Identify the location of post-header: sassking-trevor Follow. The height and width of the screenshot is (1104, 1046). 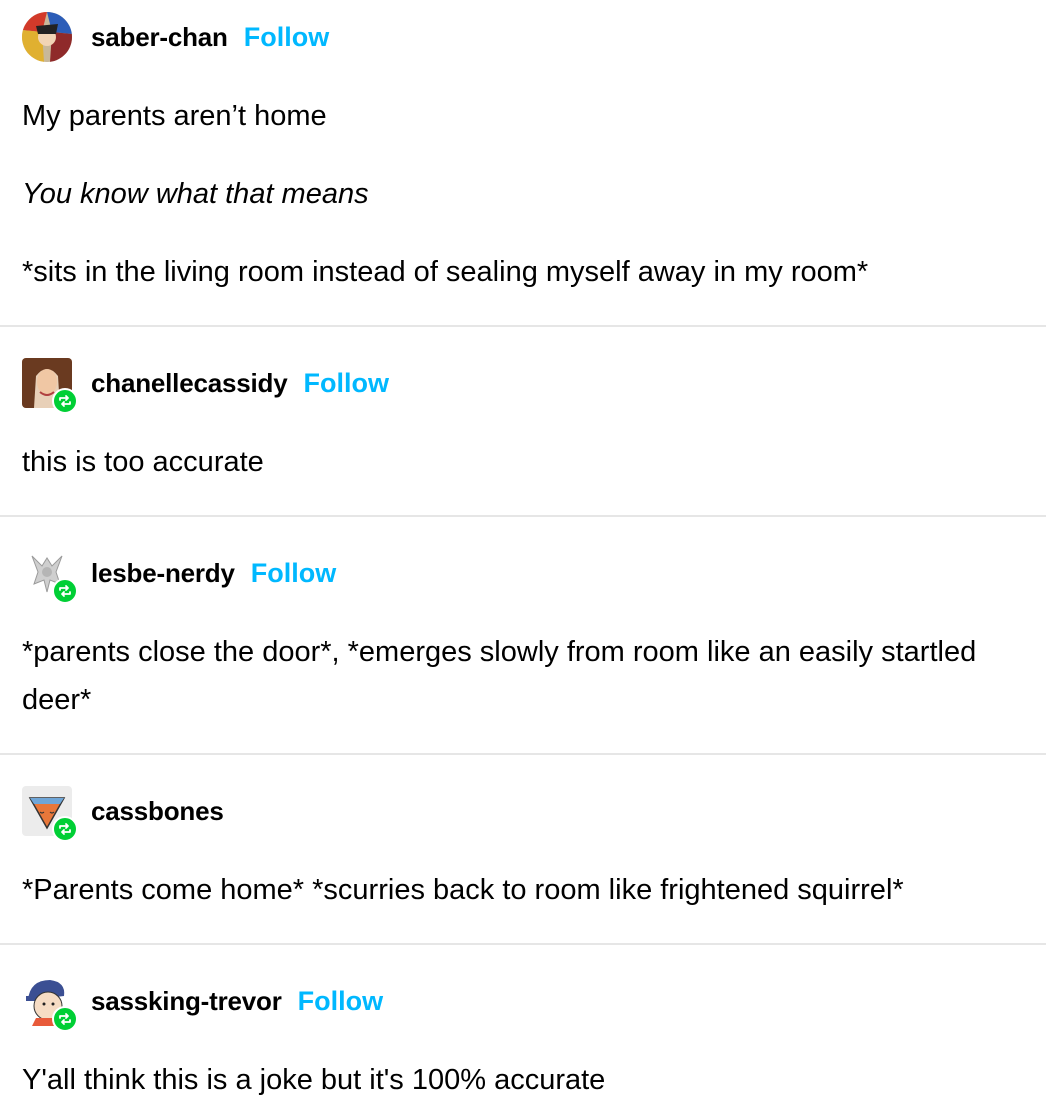
(202, 1003).